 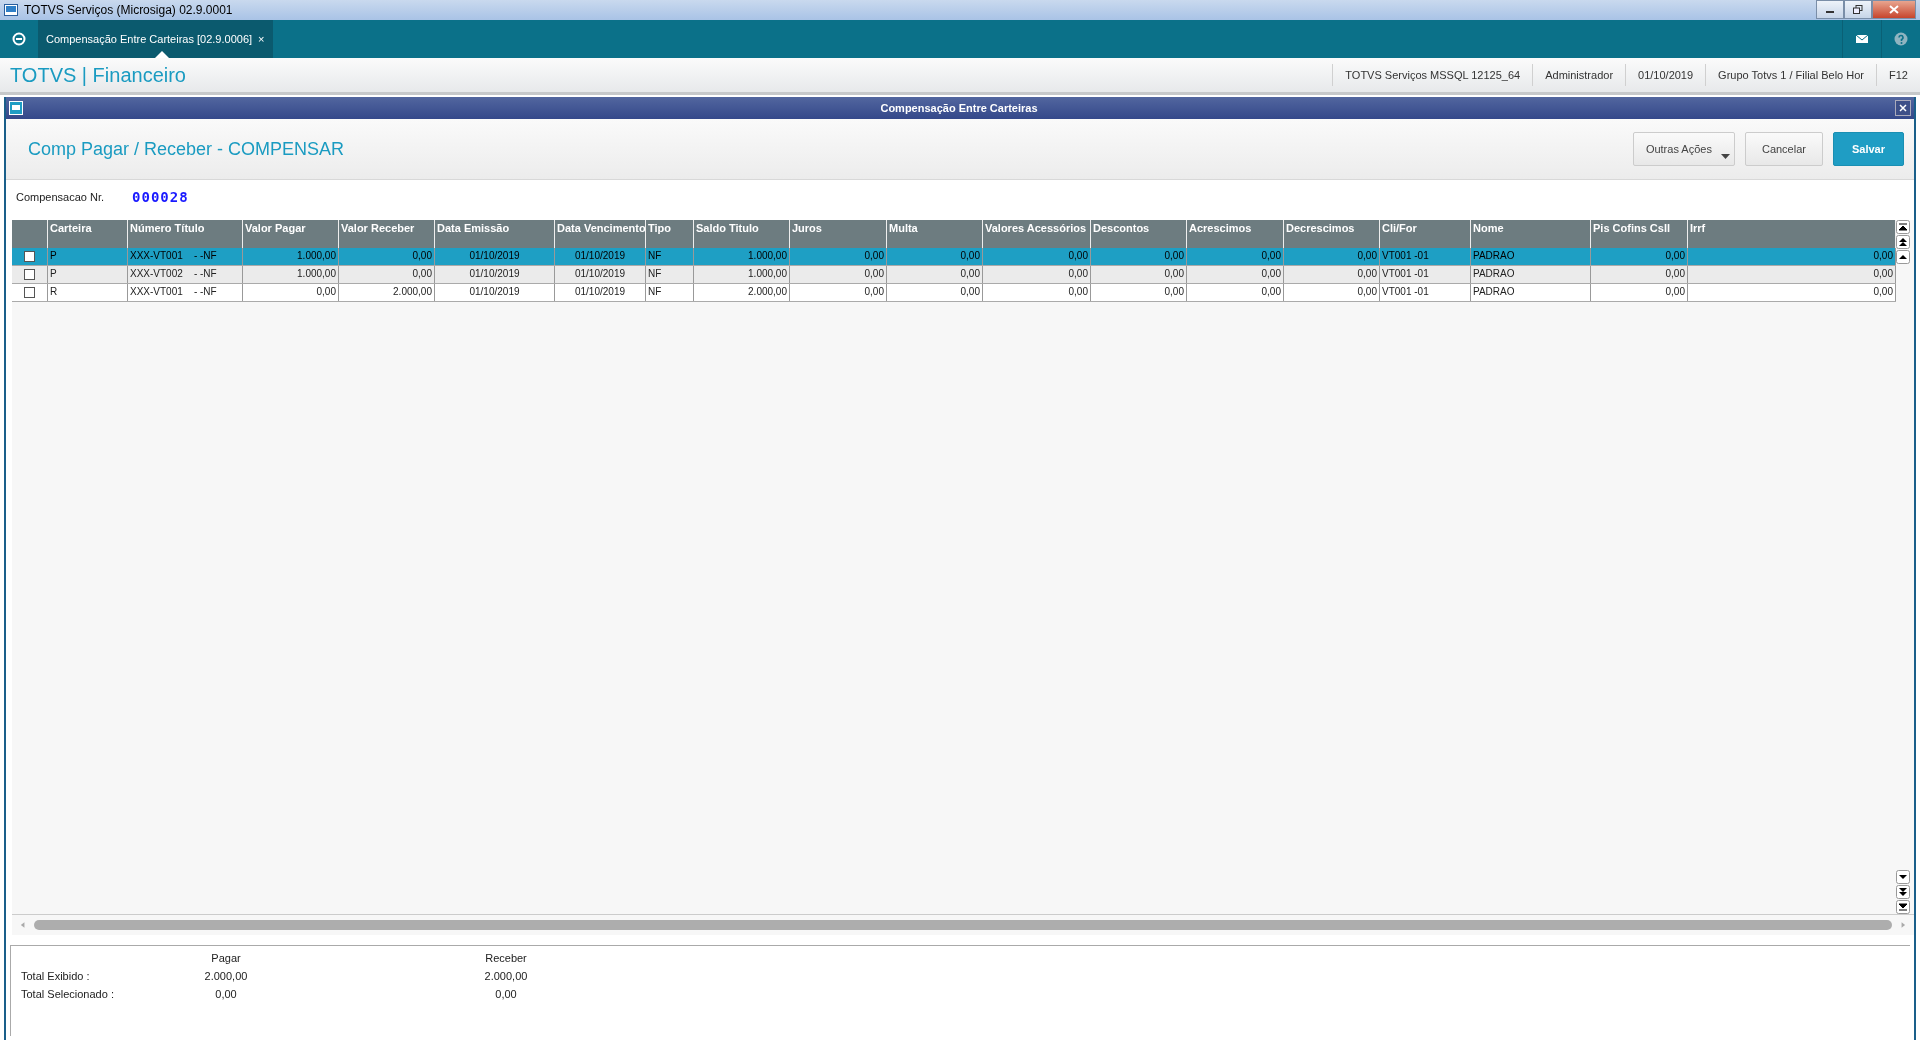 I want to click on help-icon, so click(x=1901, y=39).